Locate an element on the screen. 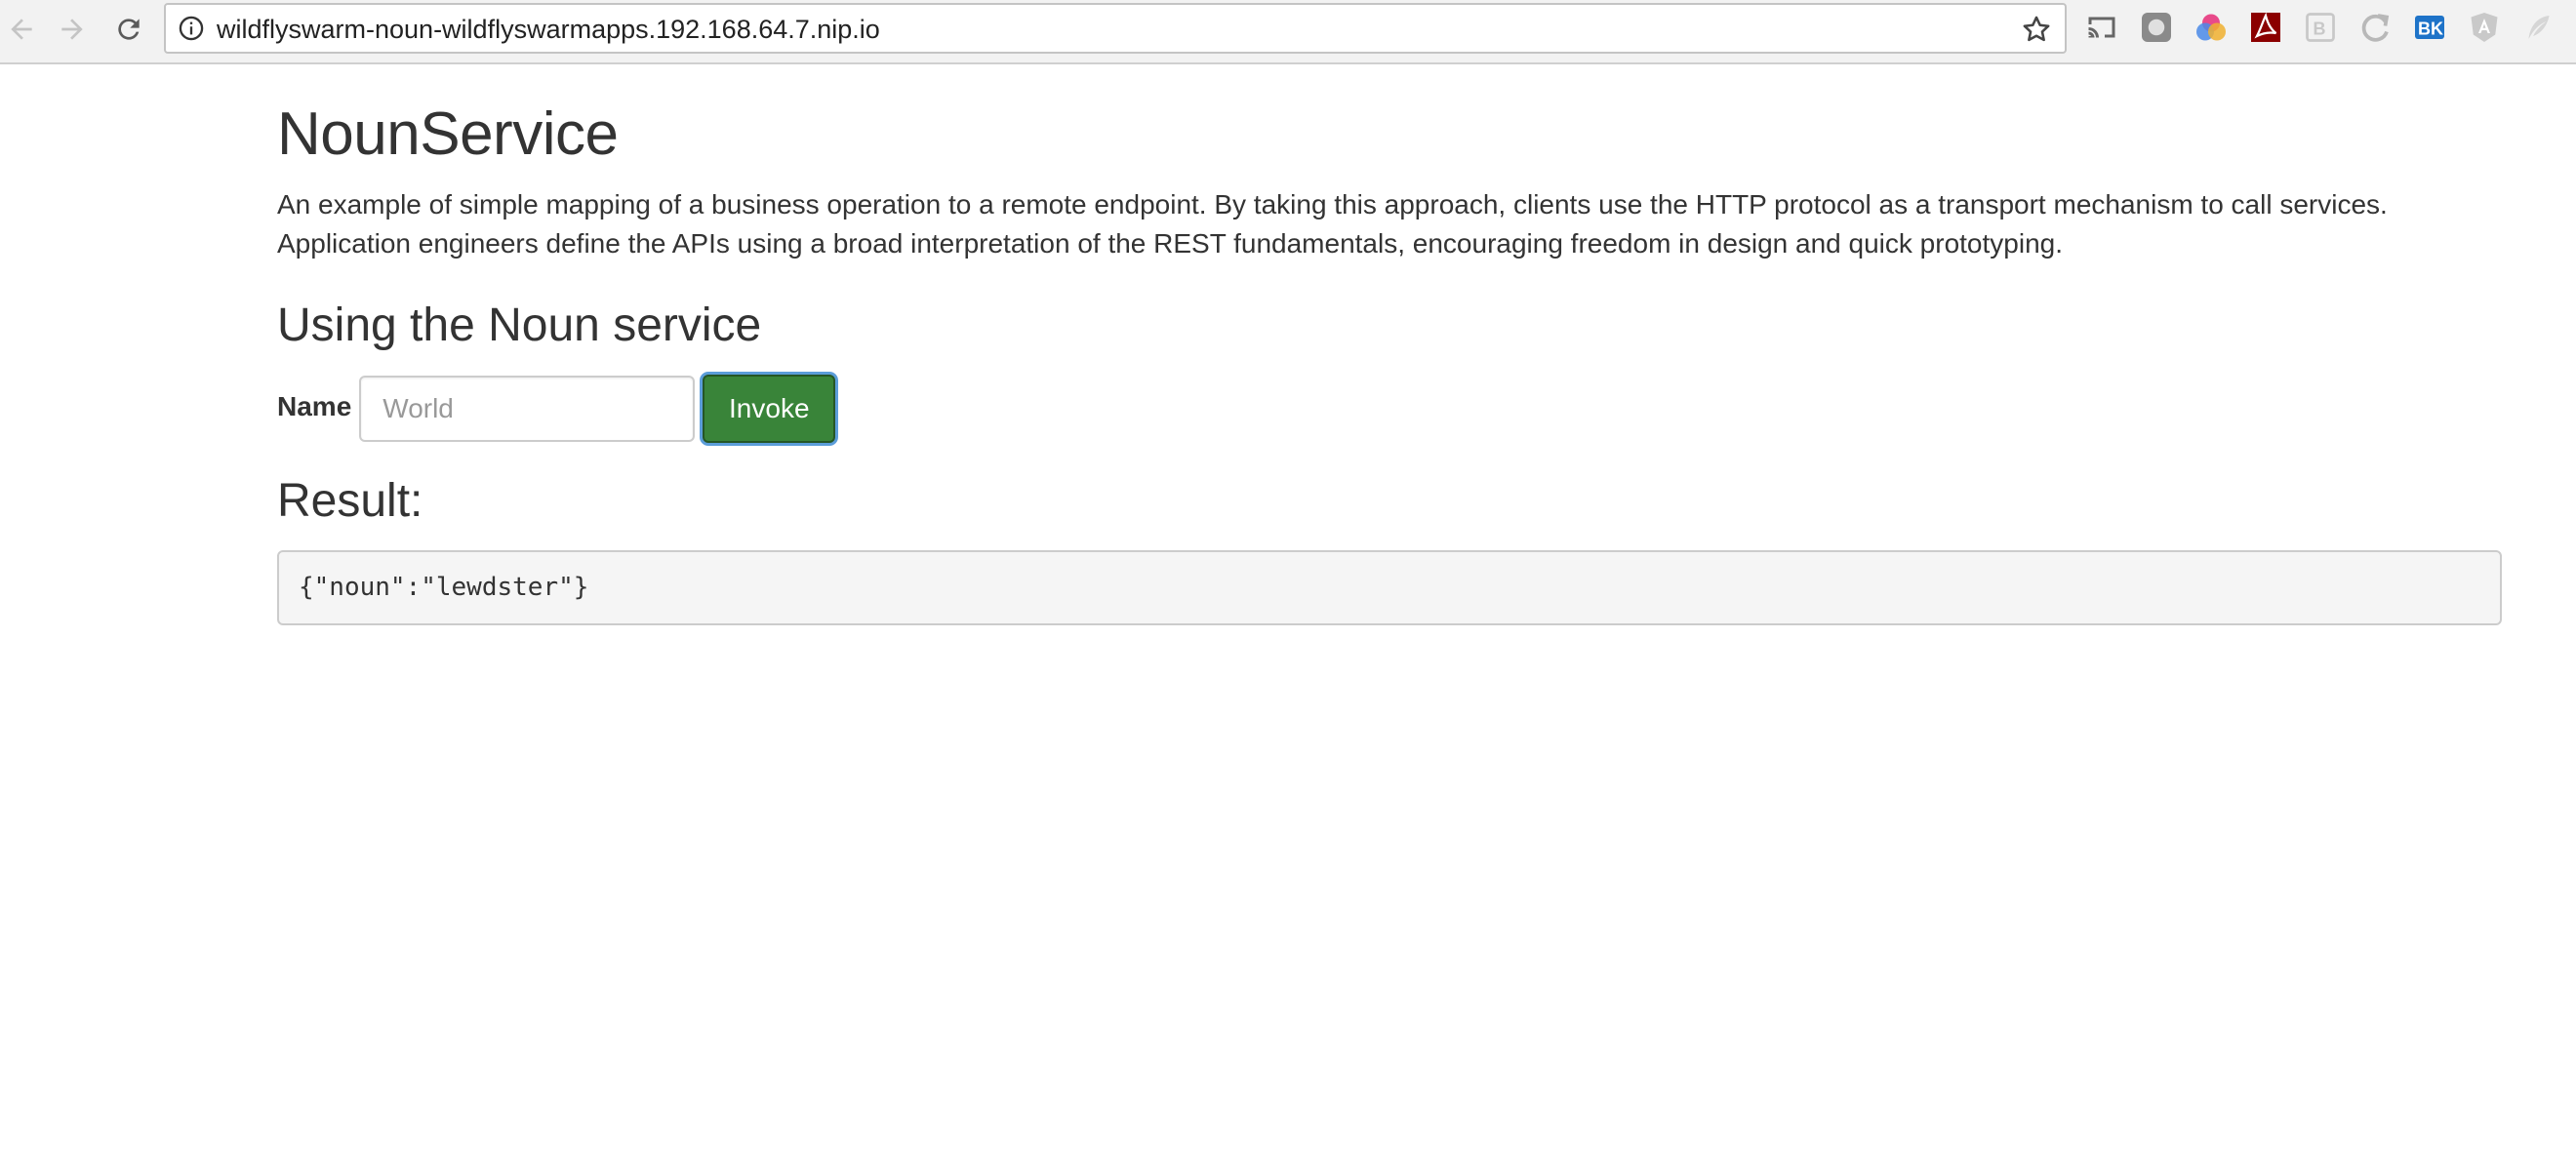  adobe-acrobat-icon is located at coordinates (2265, 27).